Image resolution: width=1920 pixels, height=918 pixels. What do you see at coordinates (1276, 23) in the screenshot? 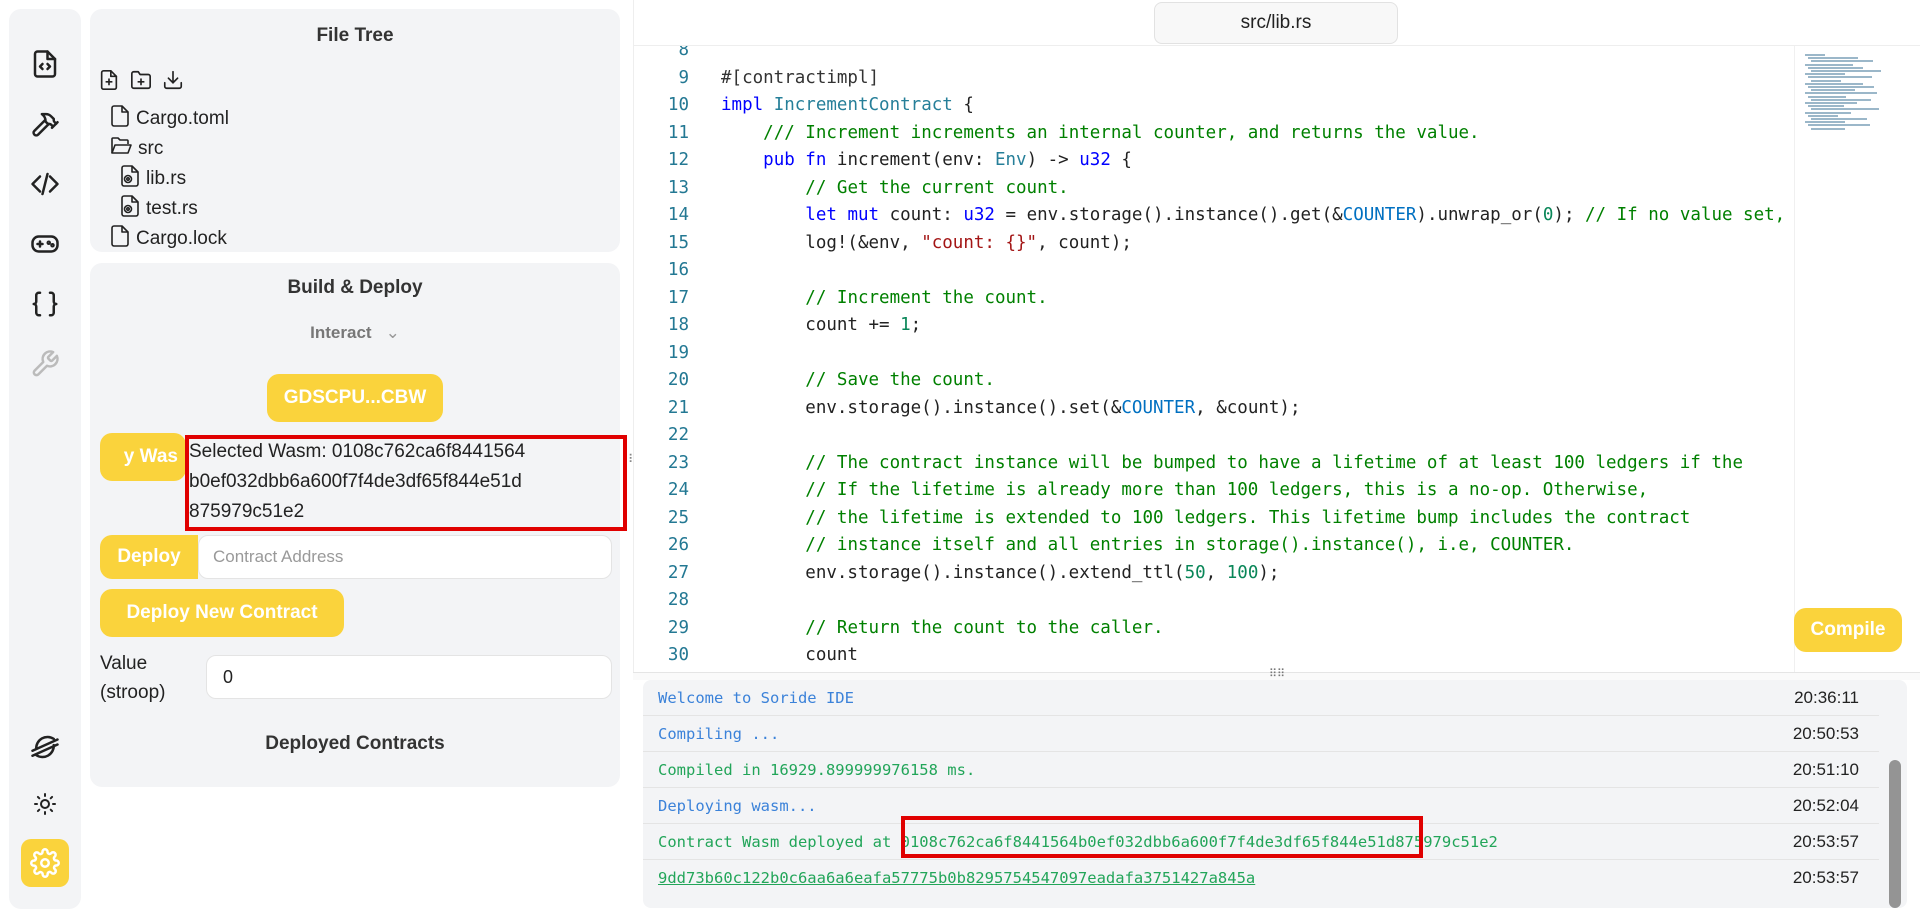
I see `tab-lib-rs: src/lib.rs` at bounding box center [1276, 23].